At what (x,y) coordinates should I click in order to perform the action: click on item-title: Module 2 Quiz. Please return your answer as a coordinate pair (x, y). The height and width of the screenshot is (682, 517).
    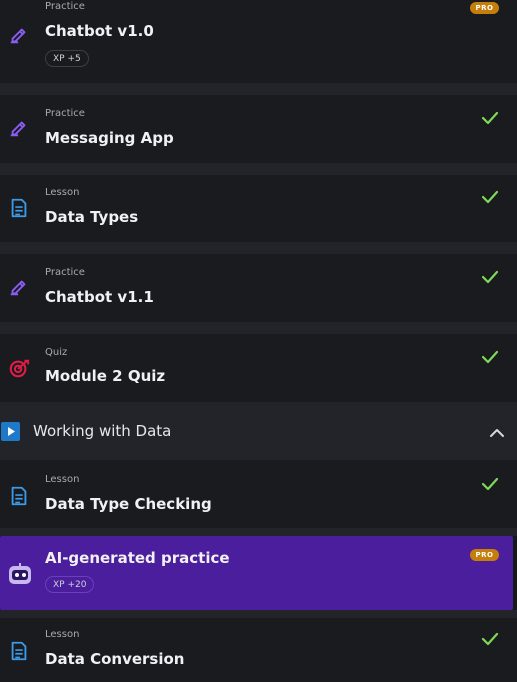
    Looking at the image, I should click on (105, 376).